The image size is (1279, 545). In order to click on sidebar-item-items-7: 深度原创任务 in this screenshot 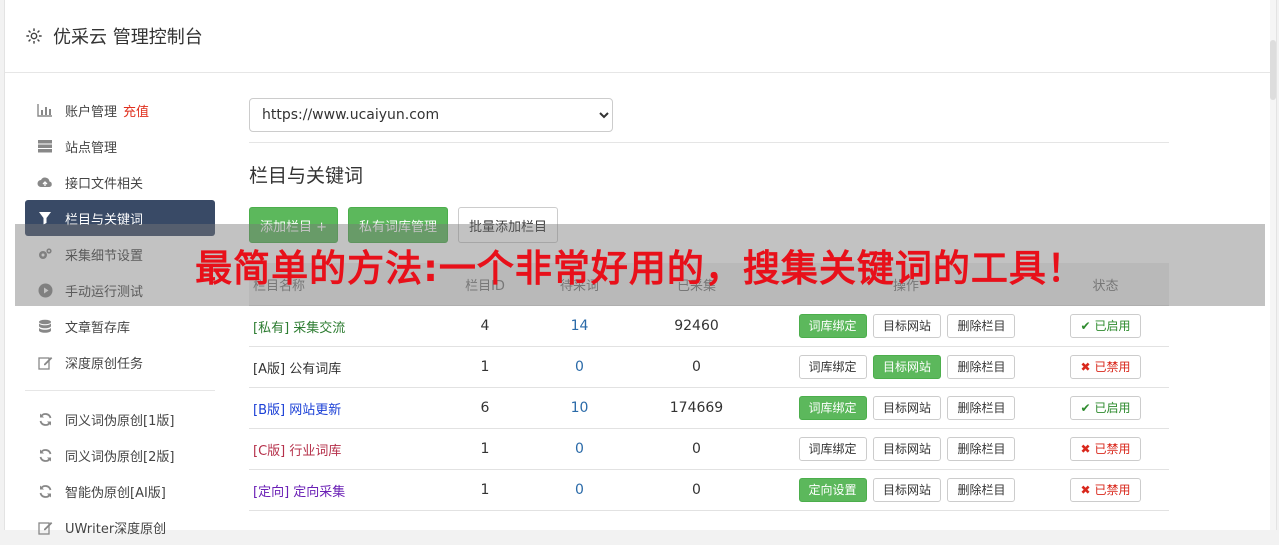, I will do `click(120, 362)`.